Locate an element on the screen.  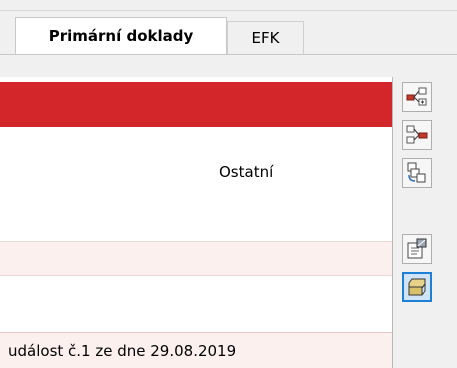
remove-node-icon is located at coordinates (417, 134).